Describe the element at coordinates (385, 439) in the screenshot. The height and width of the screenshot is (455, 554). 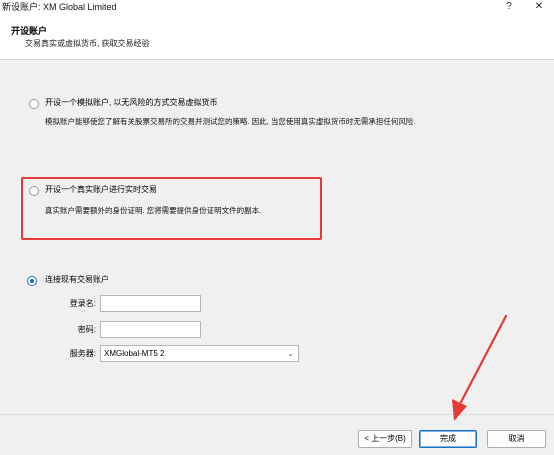
I see `back-button: < 上一步(B)` at that location.